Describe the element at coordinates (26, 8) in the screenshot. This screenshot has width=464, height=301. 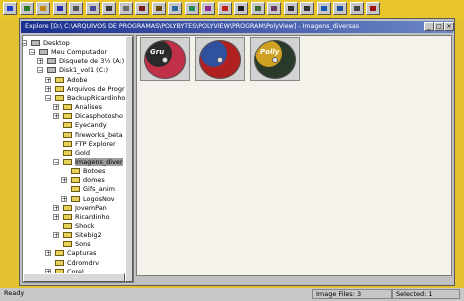
I see `picture-button` at that location.